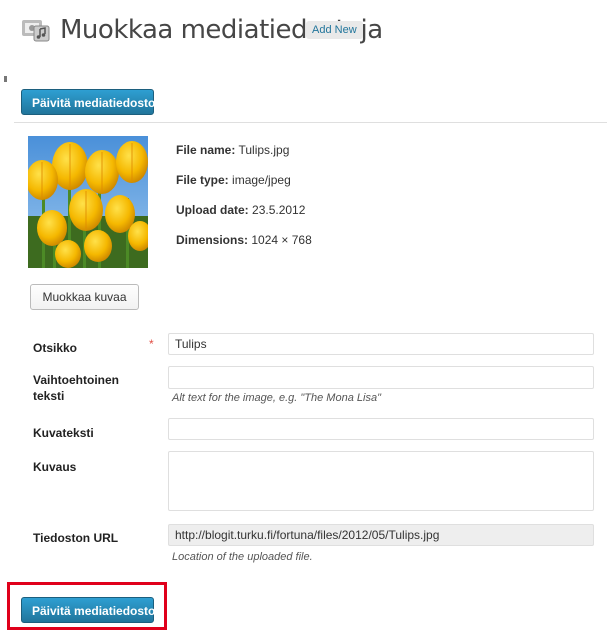 The height and width of the screenshot is (630, 607). Describe the element at coordinates (334, 30) in the screenshot. I see `add-new-button: Add New` at that location.